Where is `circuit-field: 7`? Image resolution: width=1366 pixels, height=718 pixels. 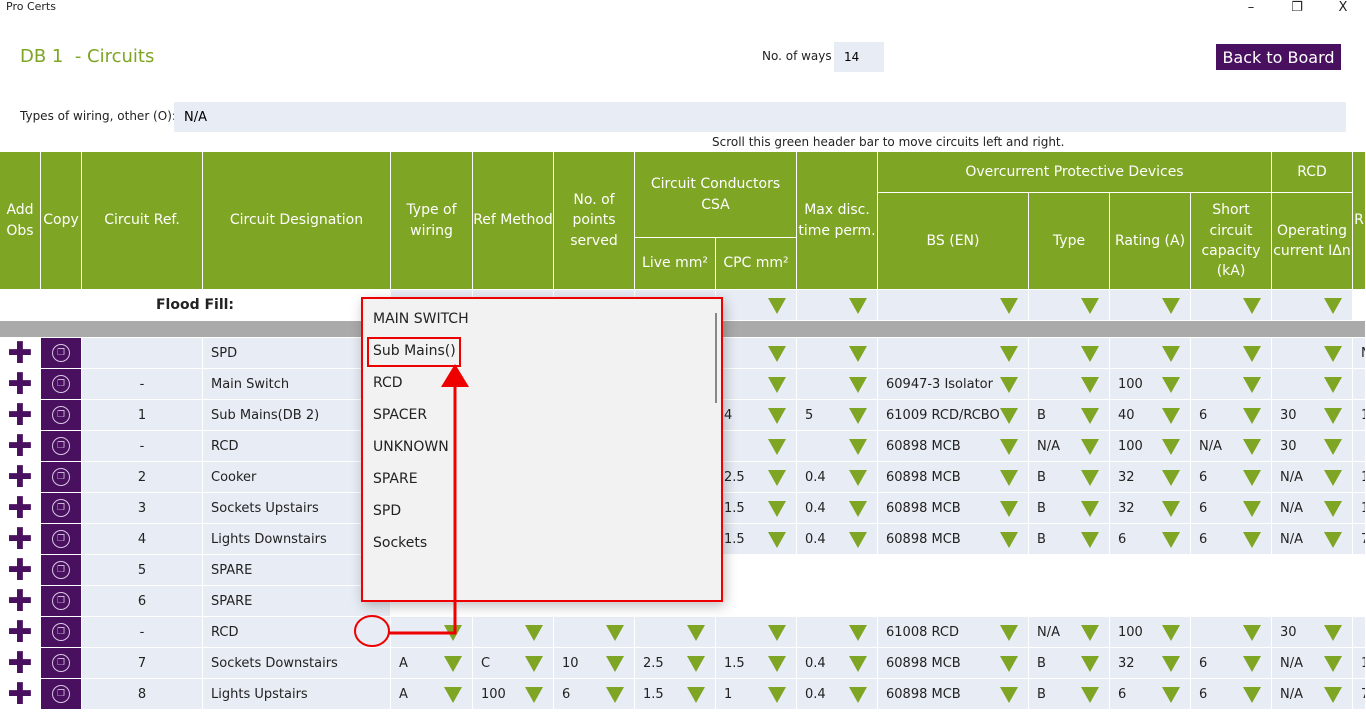
circuit-field: 7 is located at coordinates (1359, 694).